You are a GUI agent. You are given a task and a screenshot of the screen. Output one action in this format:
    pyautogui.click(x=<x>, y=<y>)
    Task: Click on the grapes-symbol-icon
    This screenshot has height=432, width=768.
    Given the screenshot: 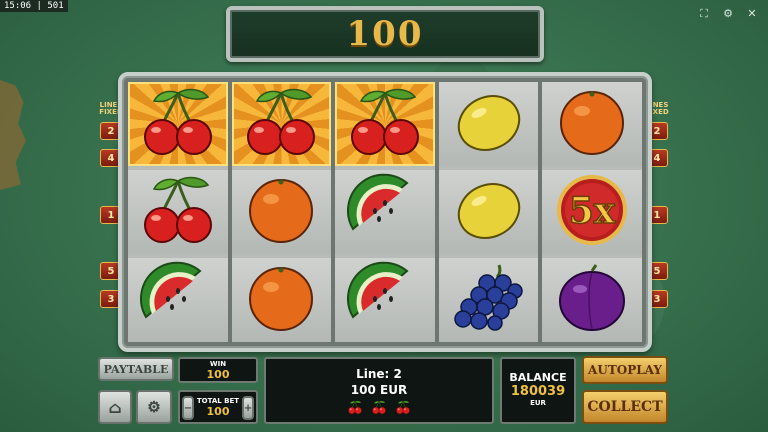 What is the action you would take?
    pyautogui.click(x=489, y=300)
    